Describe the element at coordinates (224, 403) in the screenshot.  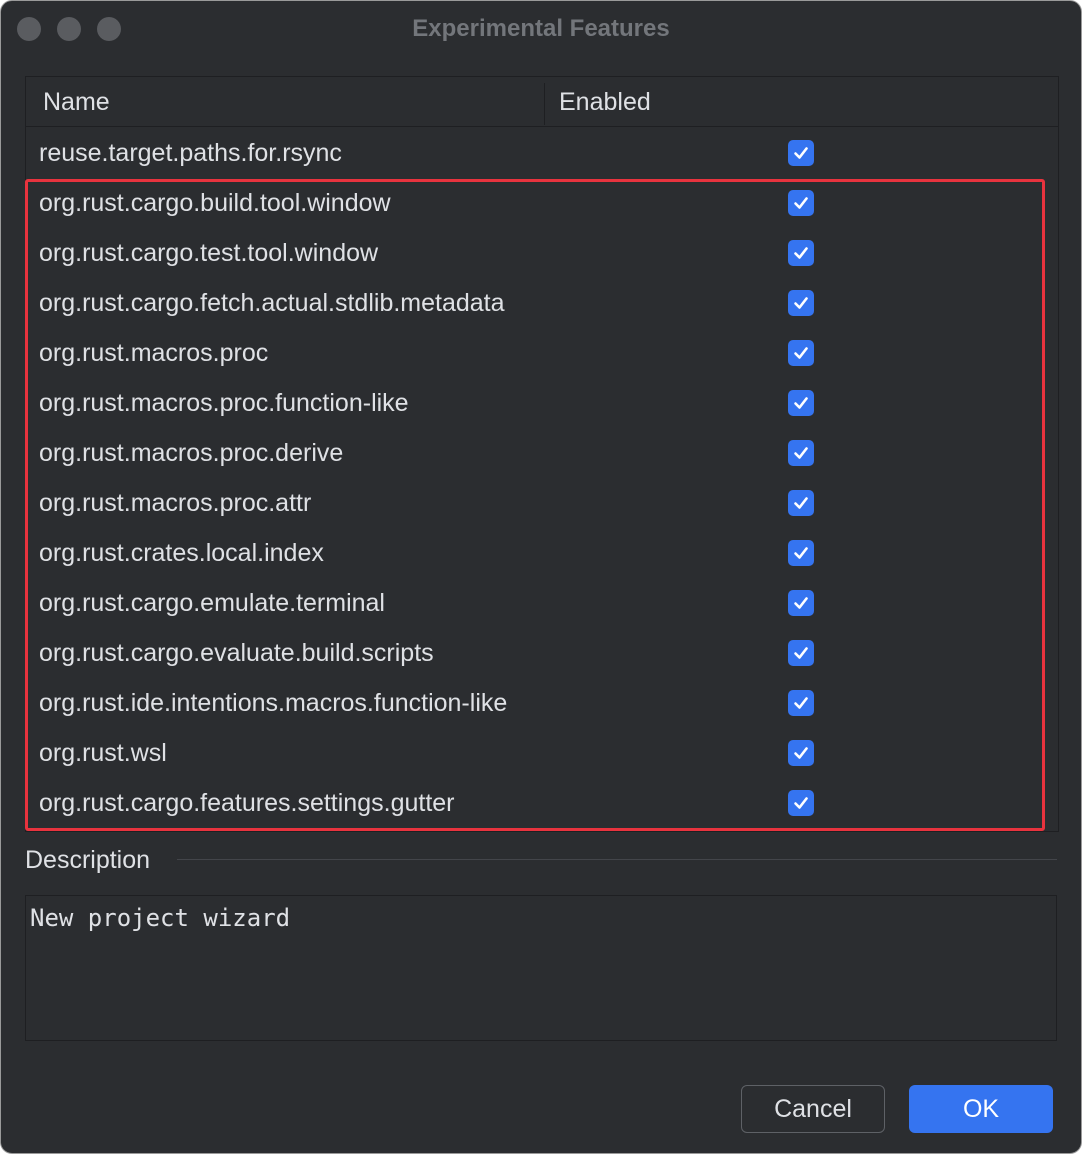
I see `feature-name: org.rust.macros.proc.function-like` at that location.